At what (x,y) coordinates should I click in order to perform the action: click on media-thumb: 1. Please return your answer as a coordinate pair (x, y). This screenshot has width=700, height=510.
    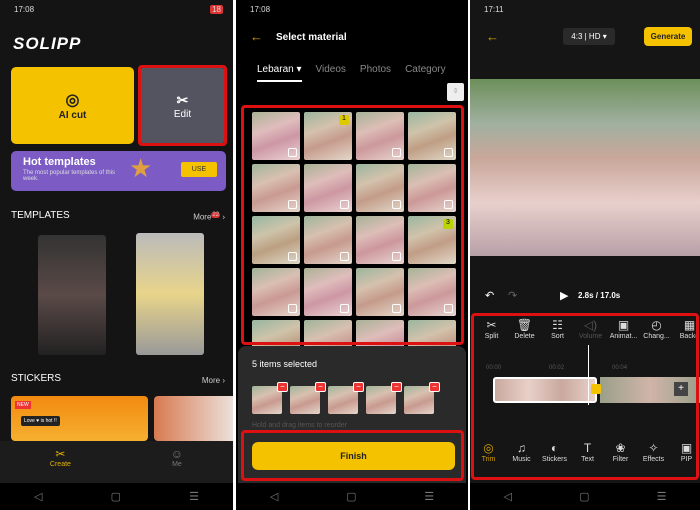
    Looking at the image, I should click on (328, 136).